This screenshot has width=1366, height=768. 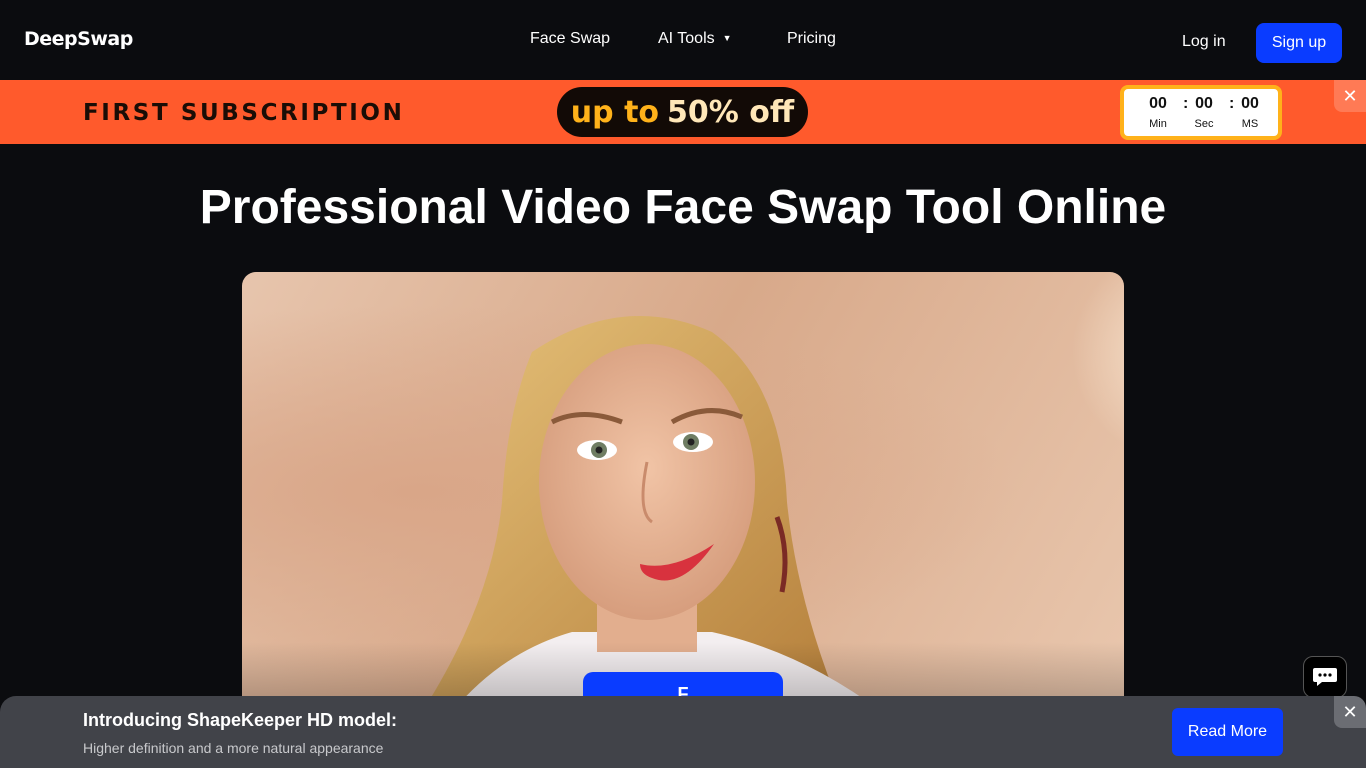 I want to click on nav-ai-tools: AI Tools ▼, so click(x=695, y=39).